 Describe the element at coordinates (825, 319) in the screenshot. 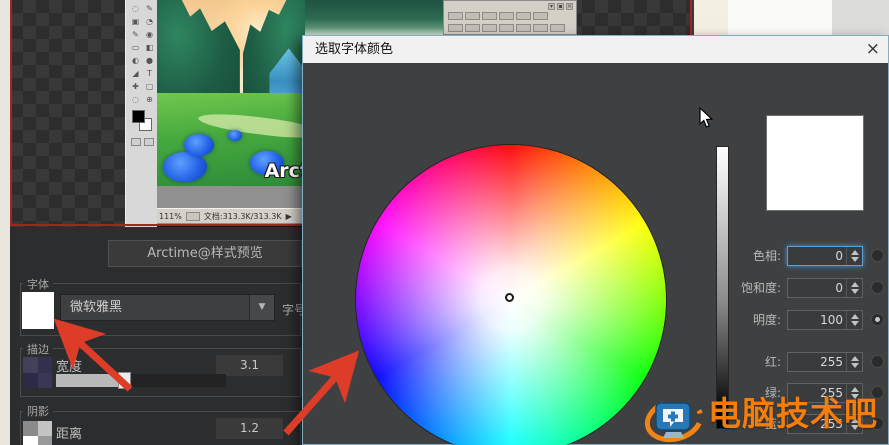

I see `brightness-spinner-field: 100` at that location.